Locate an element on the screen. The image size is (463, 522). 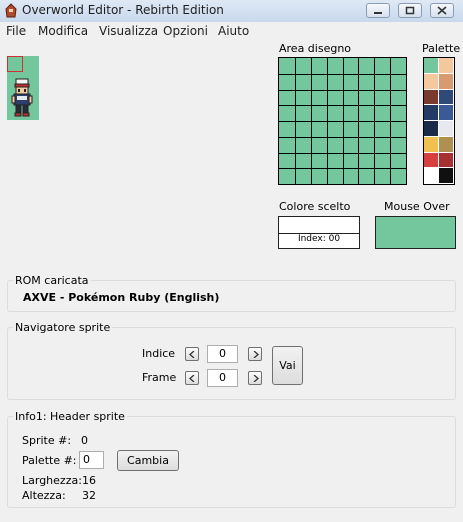
mouse-over-label: Mouse Over is located at coordinates (417, 206).